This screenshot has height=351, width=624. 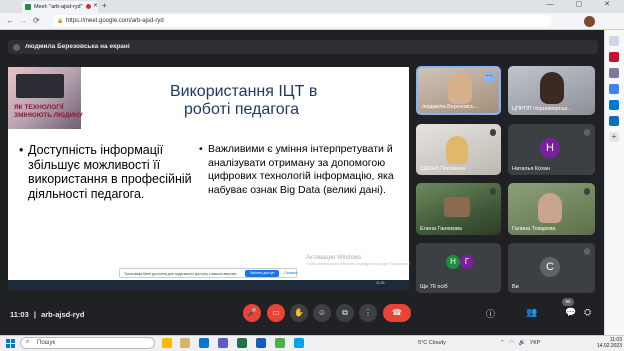 I want to click on reload-icon: ⟳, so click(x=36, y=20).